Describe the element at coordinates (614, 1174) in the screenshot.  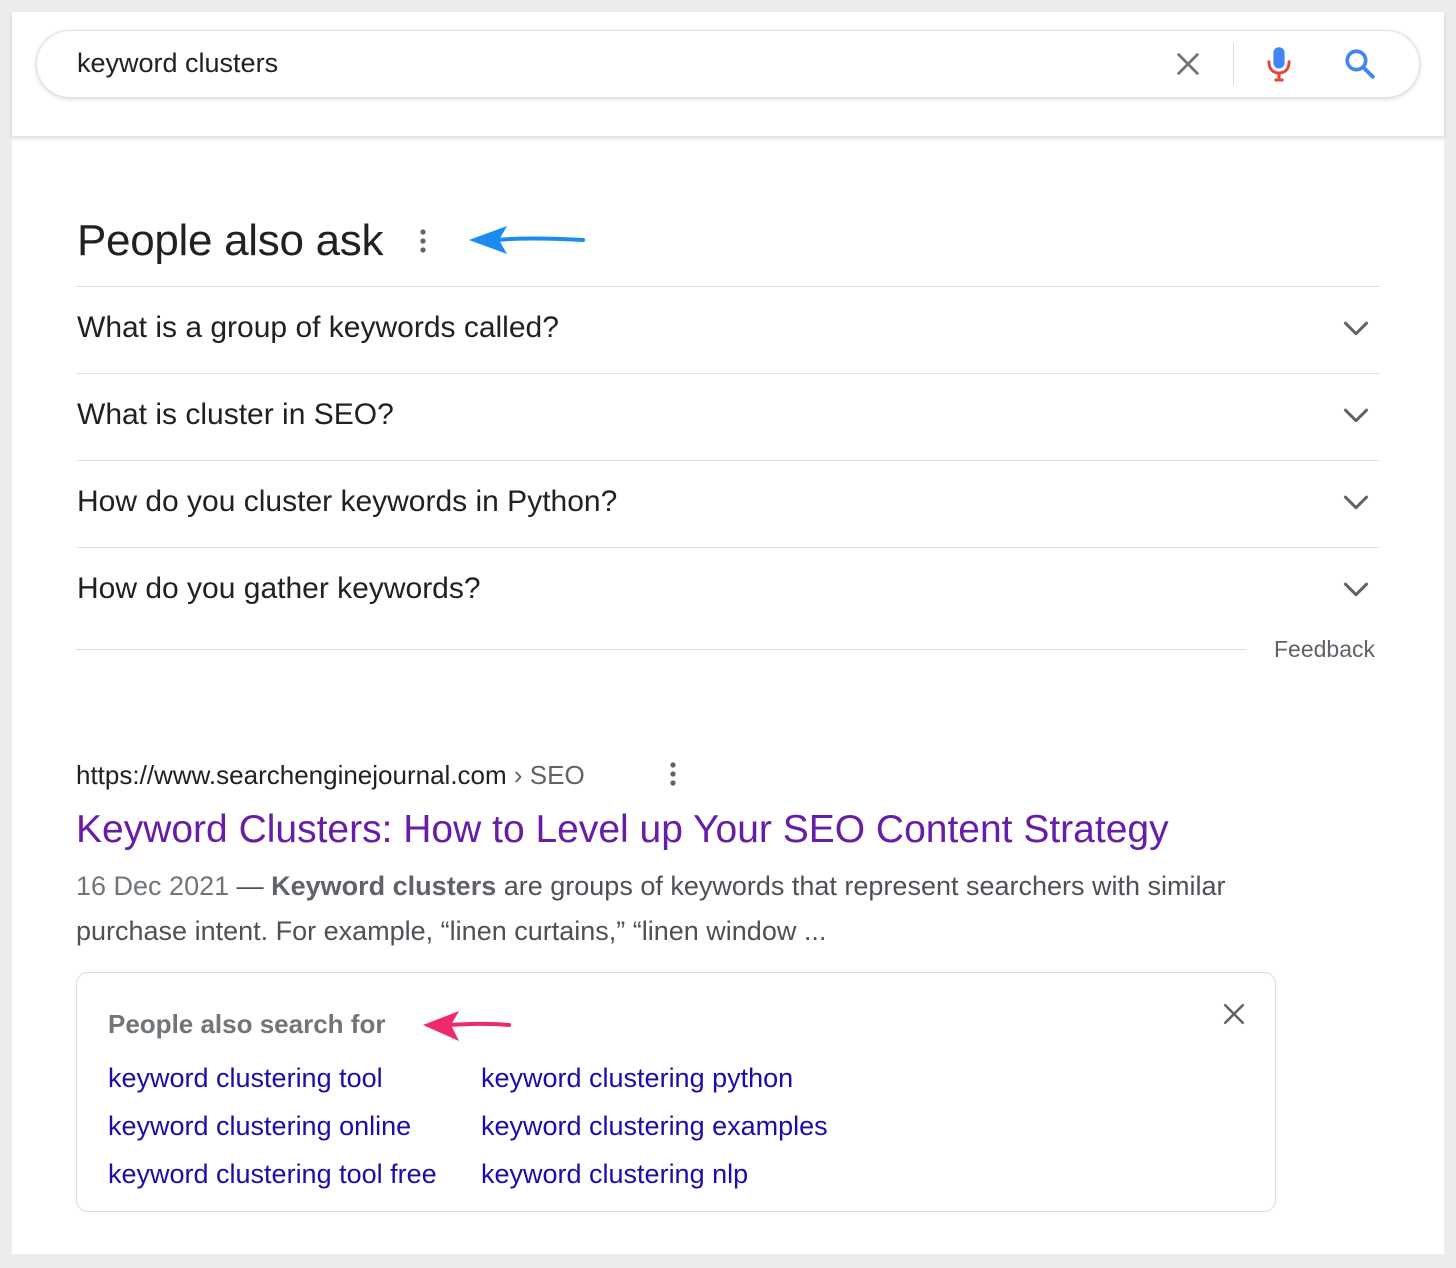
I see `related-search-link: keyword clustering nlp` at that location.